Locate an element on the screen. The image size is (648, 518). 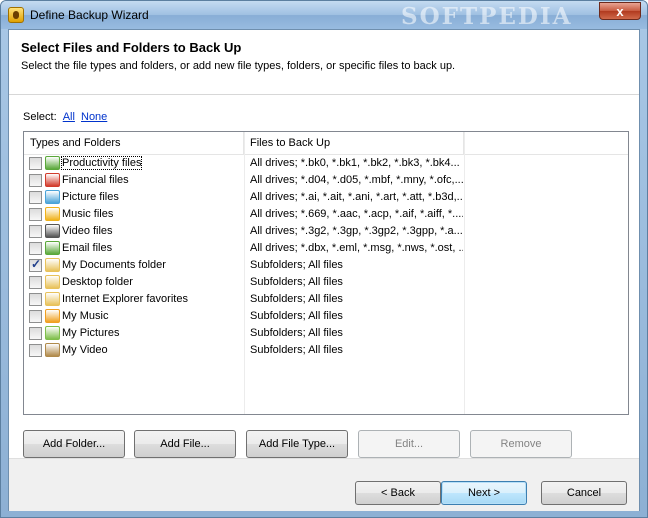
watermark: SOFTPEDIA is located at coordinates (487, 16).